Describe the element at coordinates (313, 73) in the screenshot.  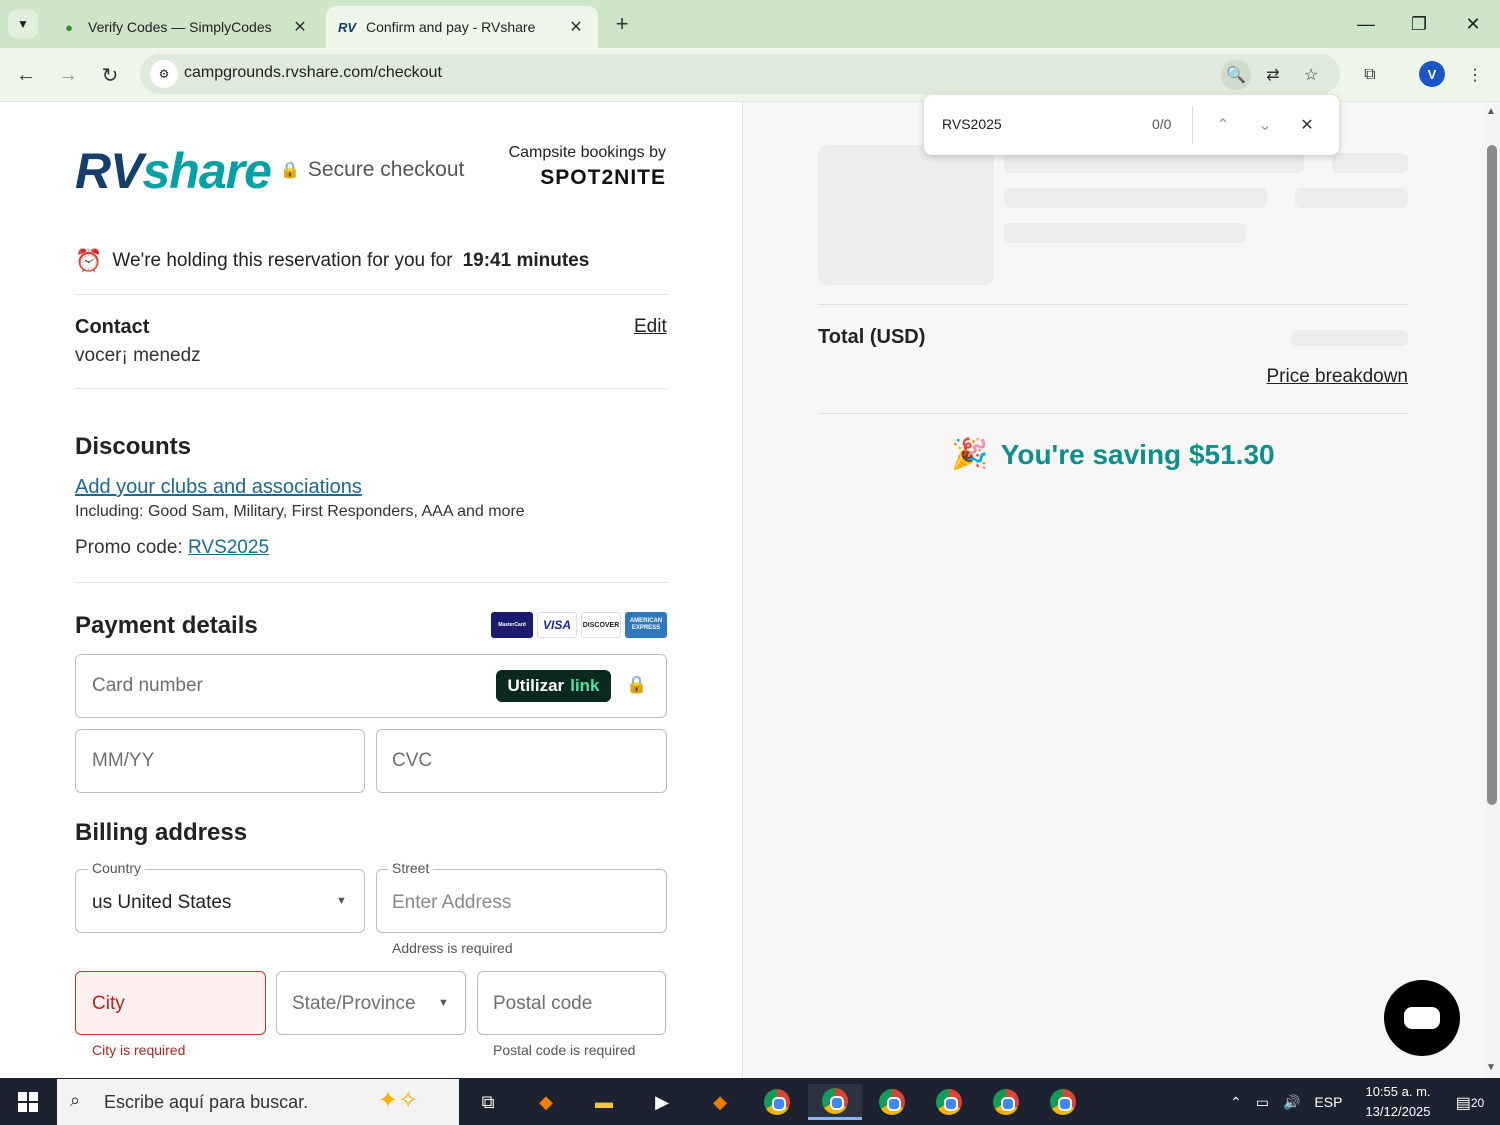
I see `url-text: campgrounds.rvshare.com/checkout` at that location.